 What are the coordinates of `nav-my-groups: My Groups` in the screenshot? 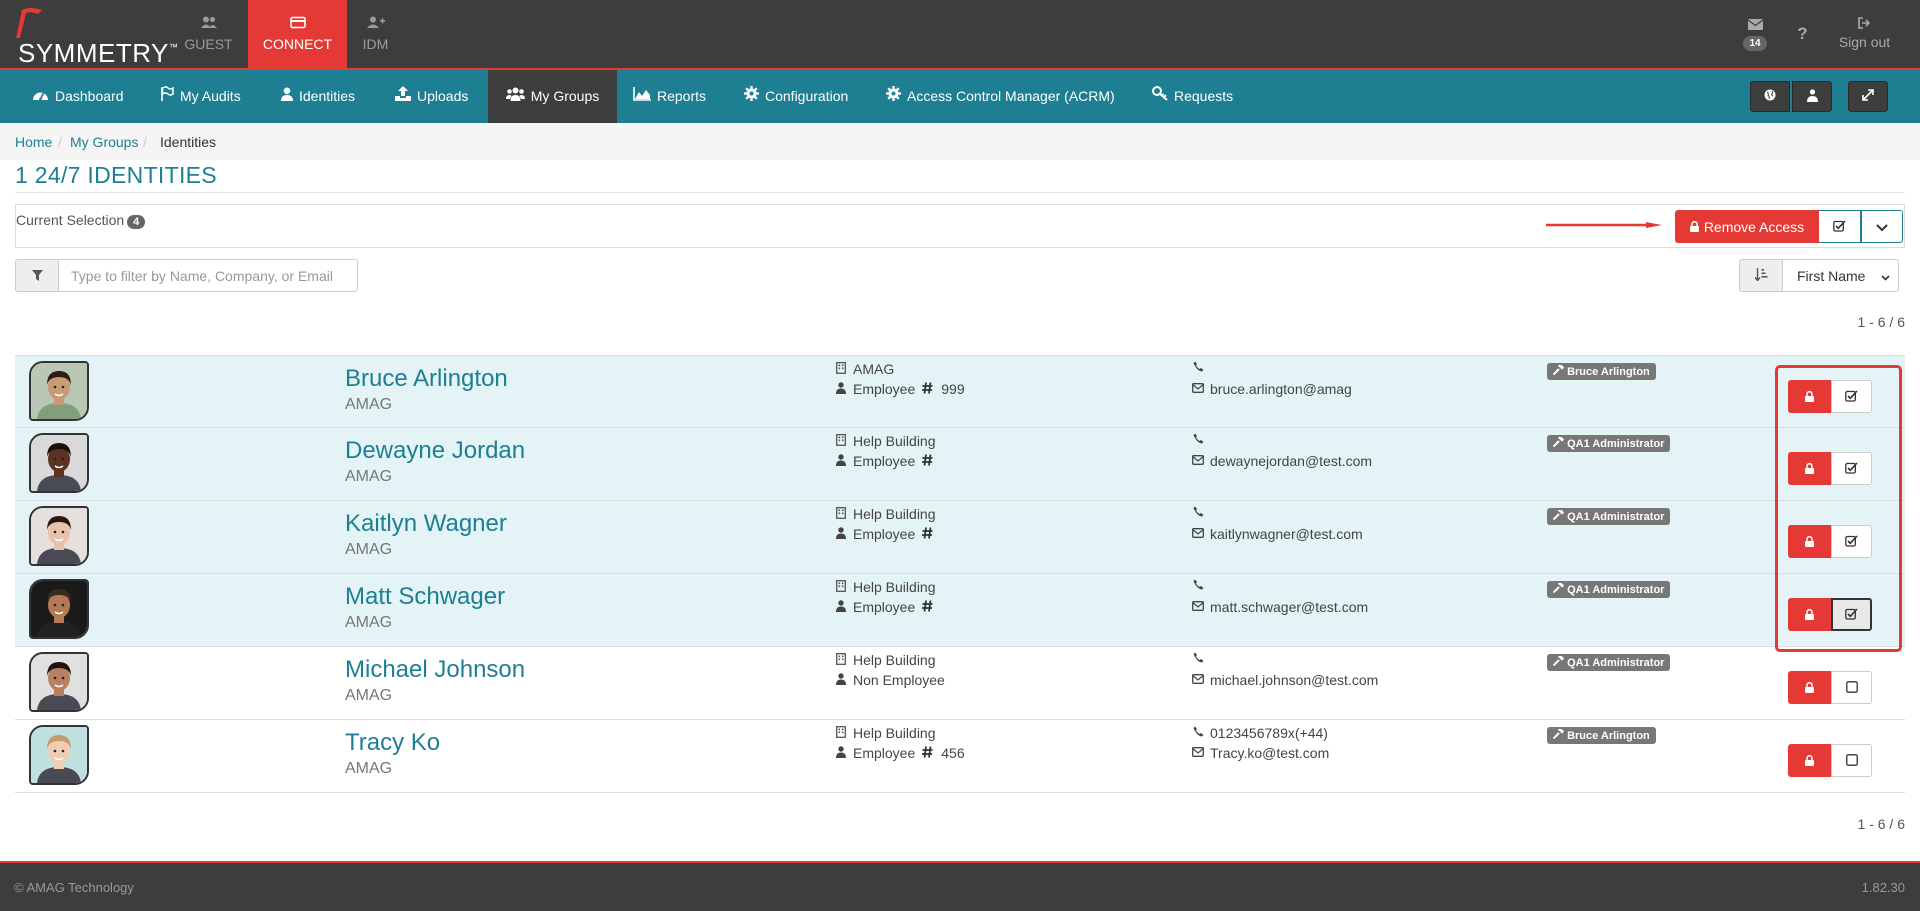 It's located at (552, 96).